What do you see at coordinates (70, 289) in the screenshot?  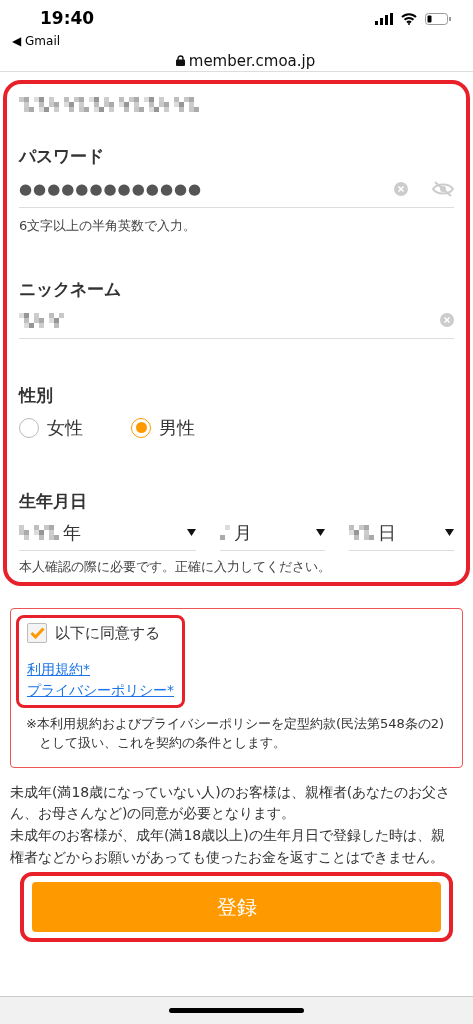 I see `field-label: ニックネーム` at bounding box center [70, 289].